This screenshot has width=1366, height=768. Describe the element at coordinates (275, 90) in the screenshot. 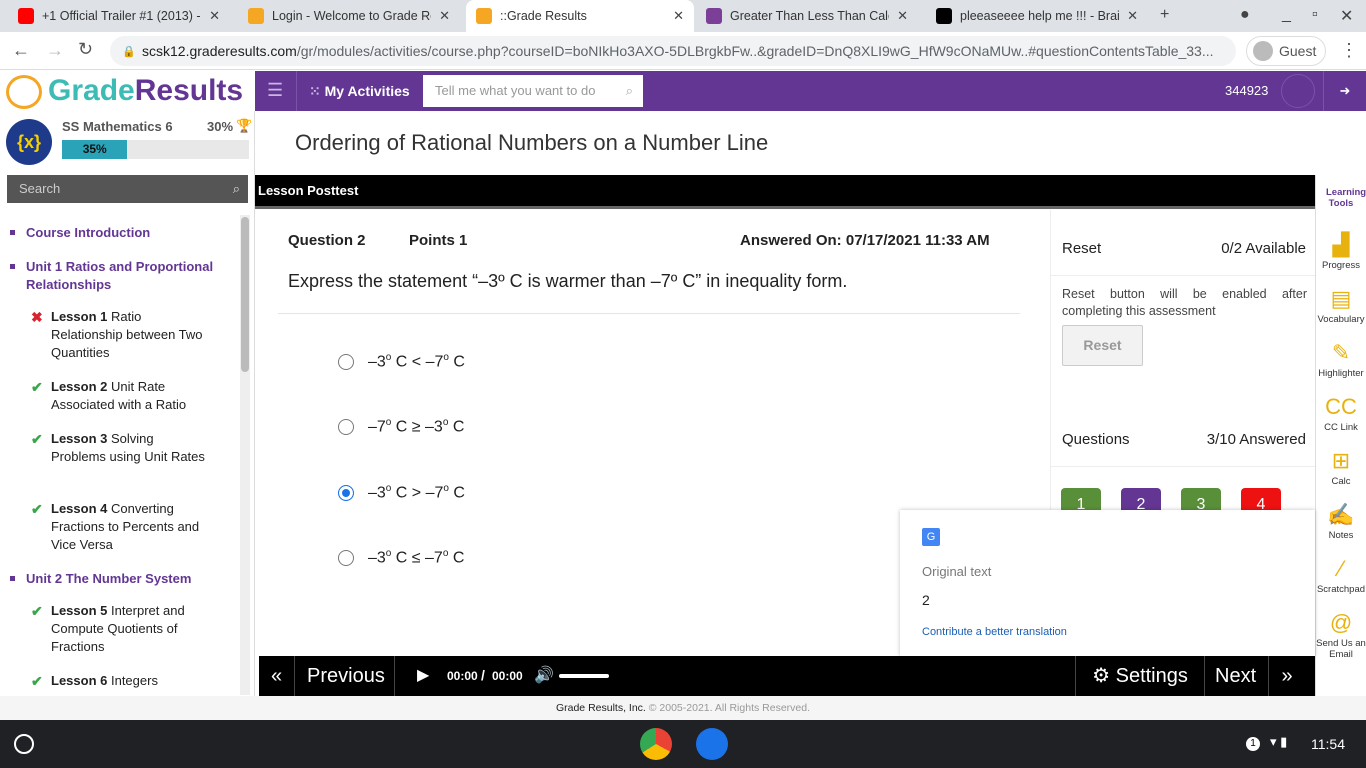

I see `hamburger-icon: ☰` at that location.